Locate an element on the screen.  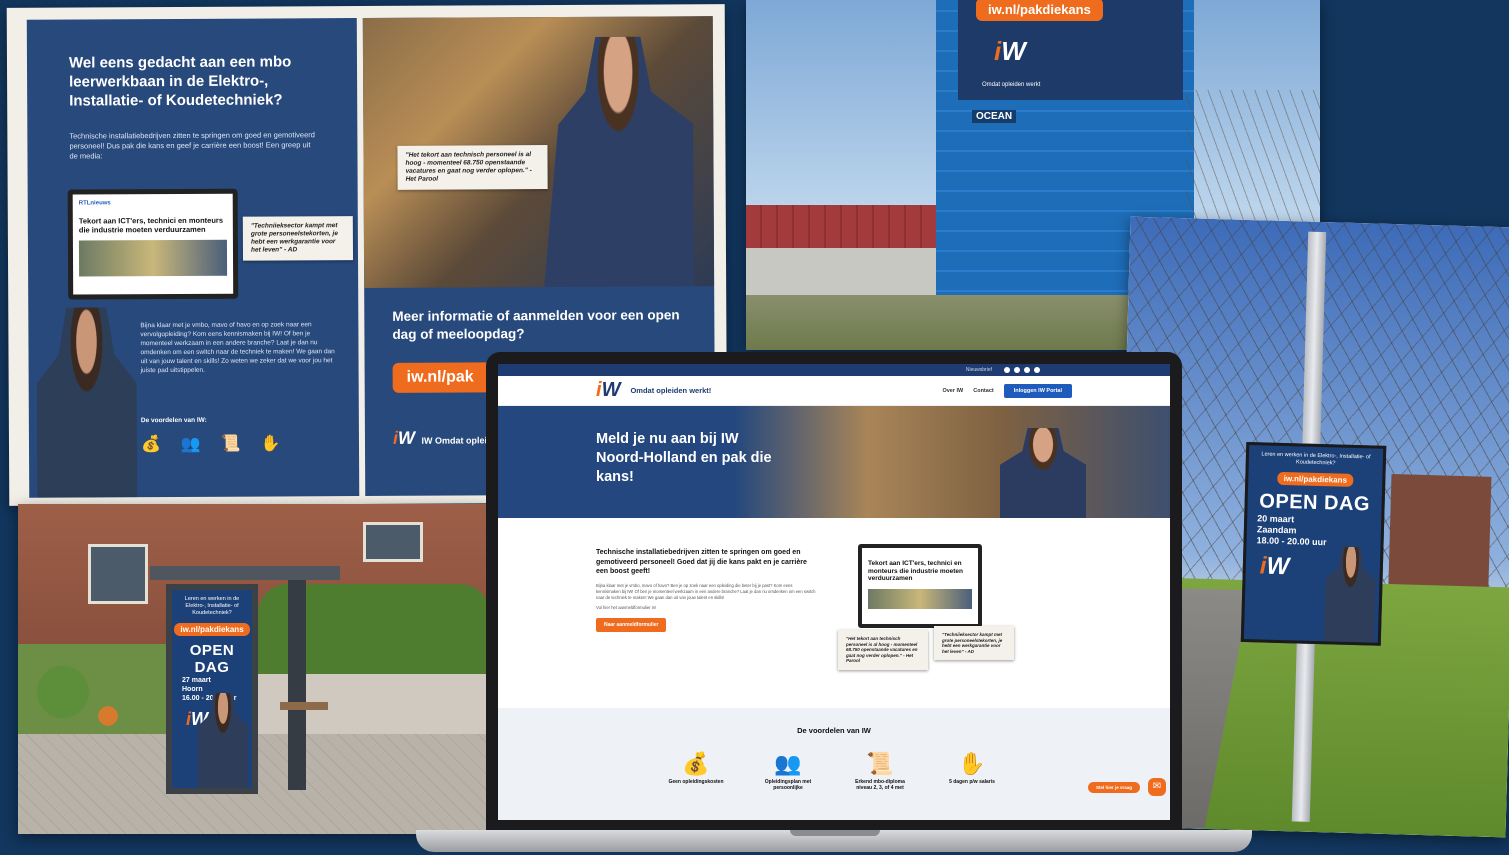
shelter-bench is located at coordinates (304, 706).